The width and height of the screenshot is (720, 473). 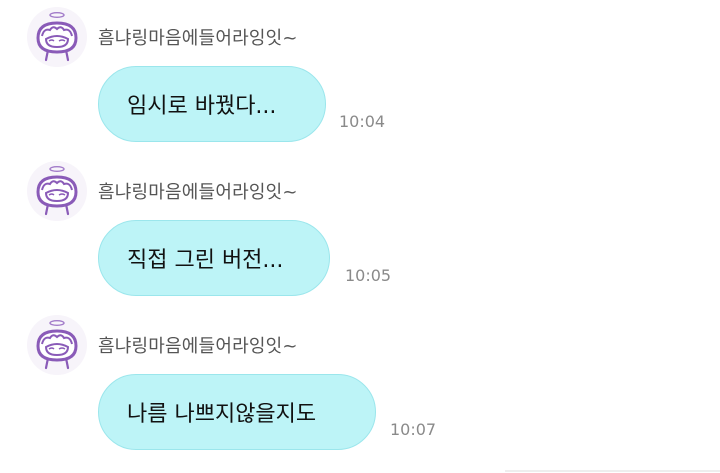 What do you see at coordinates (413, 429) in the screenshot?
I see `message-timestamp: 10:07` at bounding box center [413, 429].